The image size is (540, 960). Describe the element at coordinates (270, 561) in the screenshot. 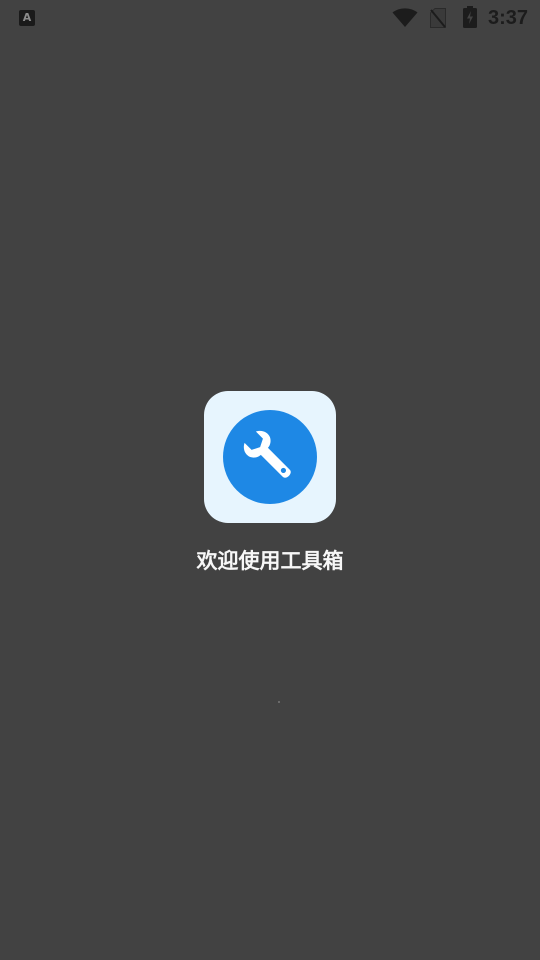

I see `welcome-title: 欢迎使用工具箱` at that location.